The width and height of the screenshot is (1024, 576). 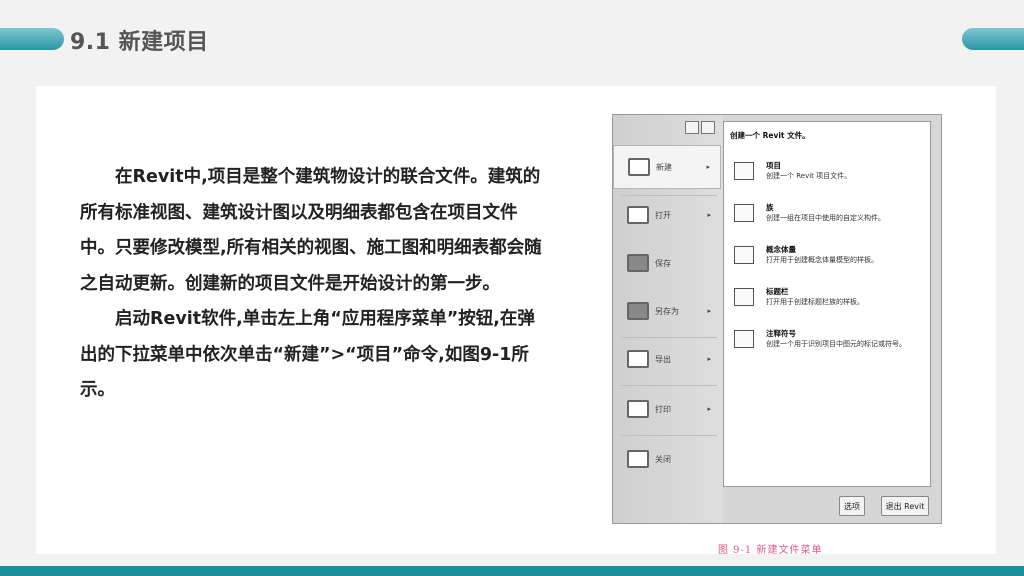 What do you see at coordinates (638, 409) in the screenshot?
I see `printer-icon` at bounding box center [638, 409].